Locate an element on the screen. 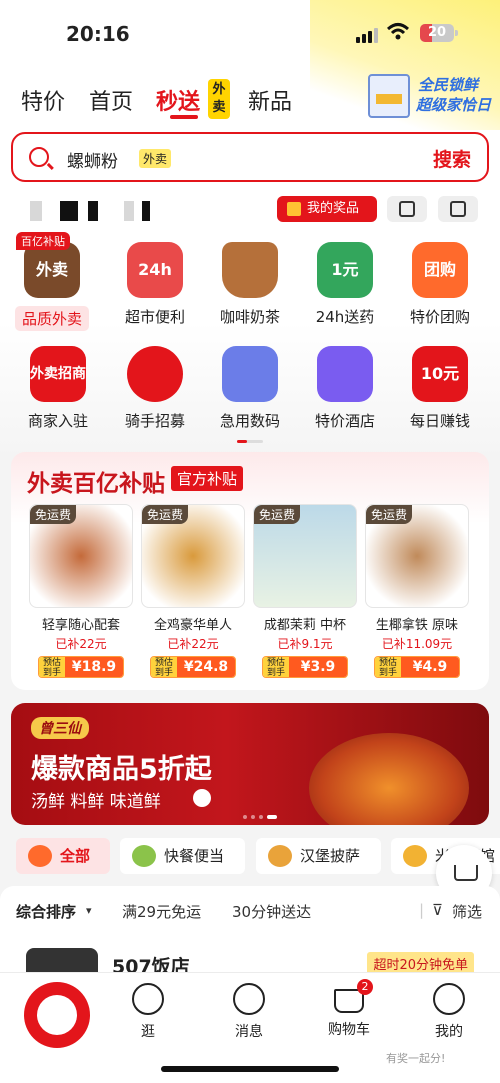  sort-default: 综合排序 is located at coordinates (46, 911).